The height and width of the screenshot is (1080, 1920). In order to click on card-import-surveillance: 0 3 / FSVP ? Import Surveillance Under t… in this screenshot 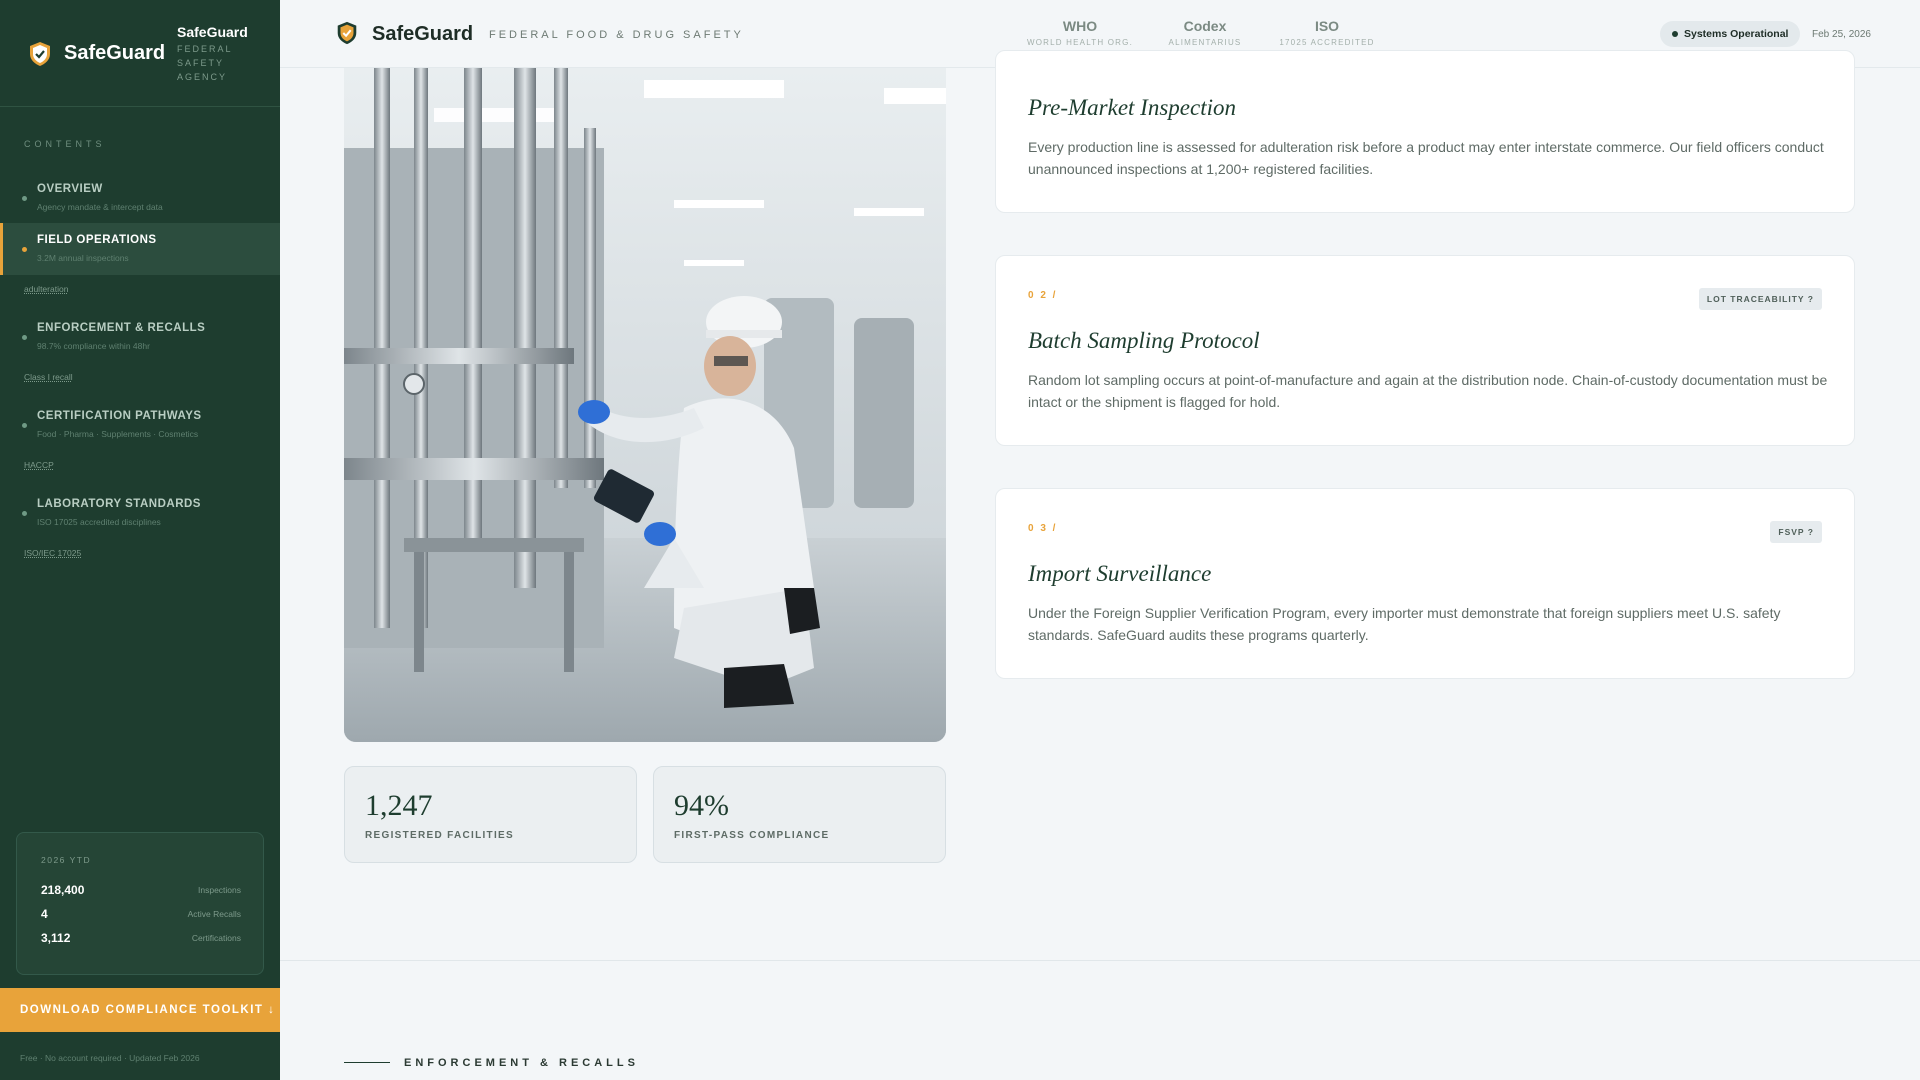, I will do `click(1425, 583)`.